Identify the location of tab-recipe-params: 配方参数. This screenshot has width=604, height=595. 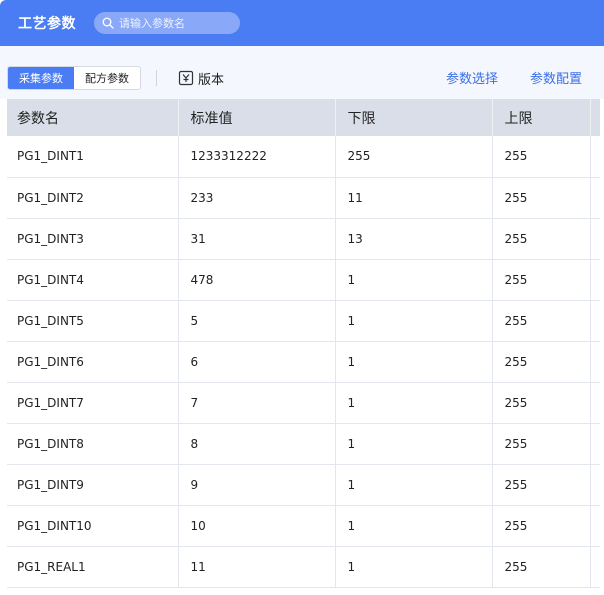
(107, 78).